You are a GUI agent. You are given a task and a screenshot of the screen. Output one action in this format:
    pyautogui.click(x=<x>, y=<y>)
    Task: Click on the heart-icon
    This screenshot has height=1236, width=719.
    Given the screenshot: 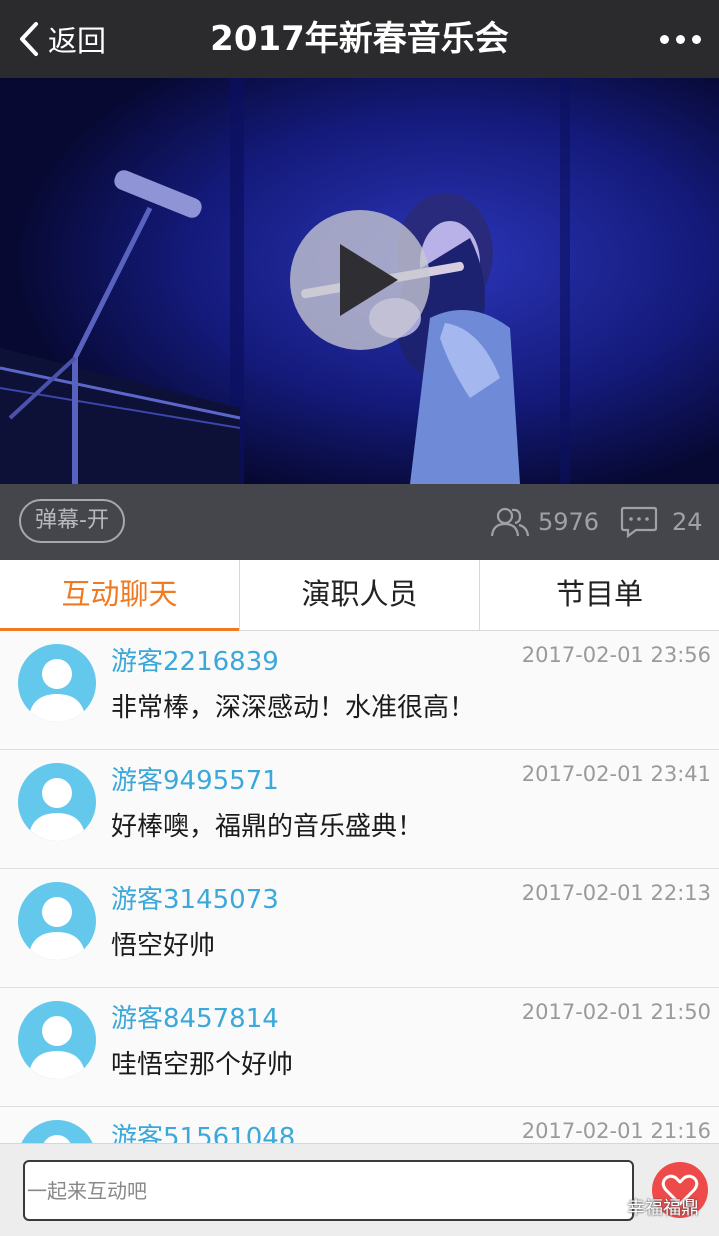 What is the action you would take?
    pyautogui.click(x=680, y=1190)
    